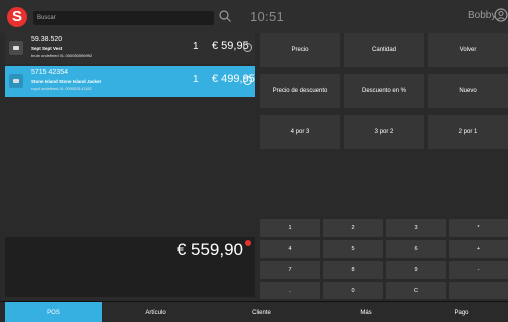  Describe the element at coordinates (416, 249) in the screenshot. I see `key-6: 6` at that location.